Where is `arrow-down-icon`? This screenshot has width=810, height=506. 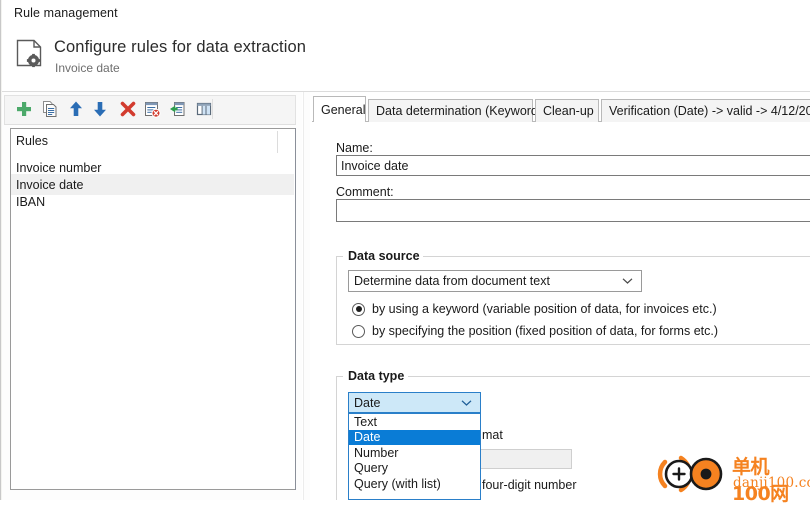 arrow-down-icon is located at coordinates (100, 109).